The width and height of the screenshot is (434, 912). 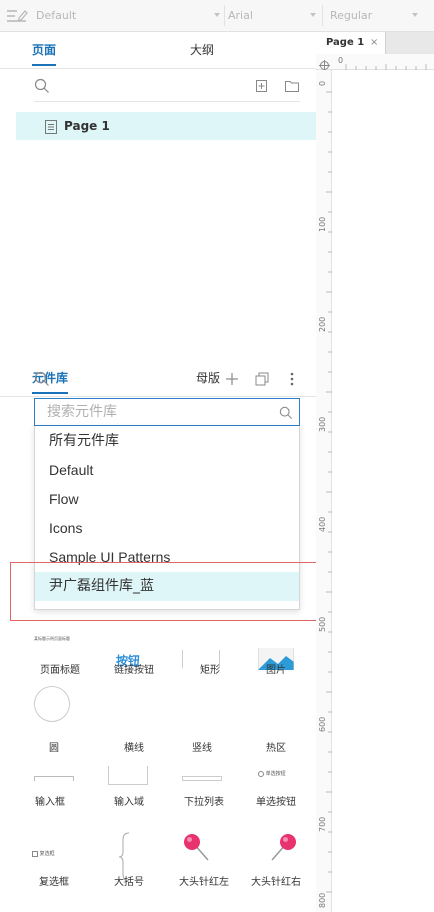 I want to click on document-tabbar: Page 1 ×, so click(x=375, y=43).